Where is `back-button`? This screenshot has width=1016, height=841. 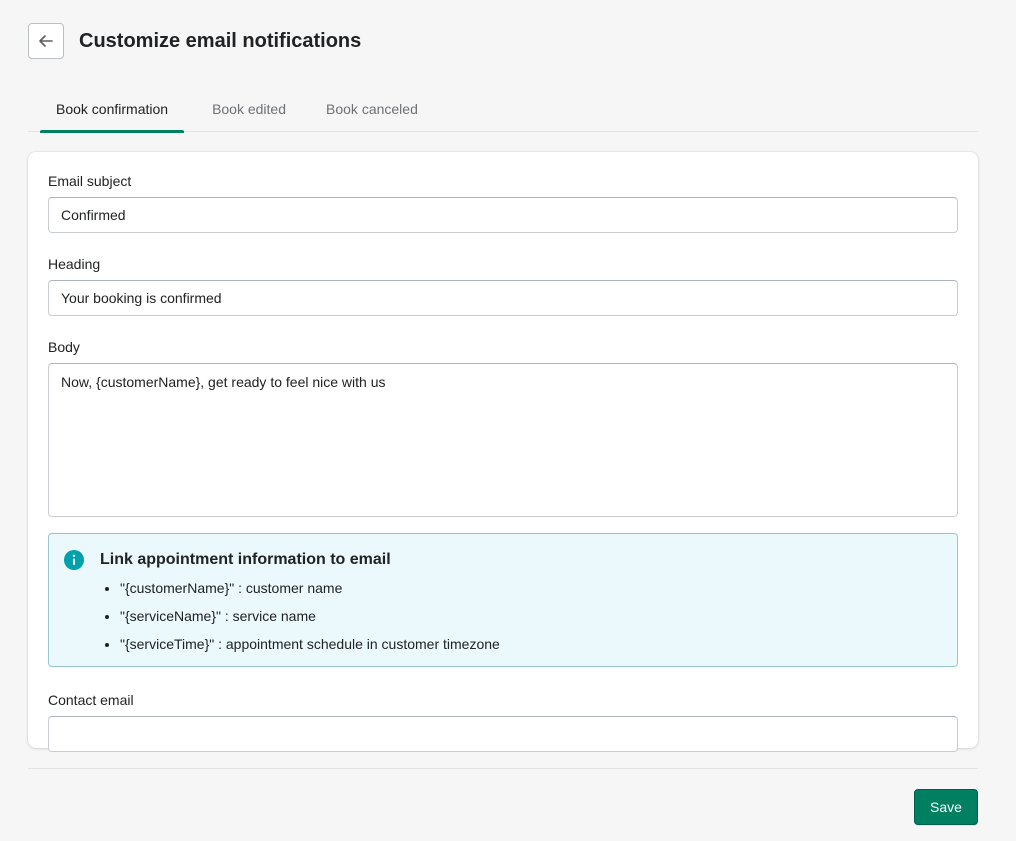 back-button is located at coordinates (46, 41).